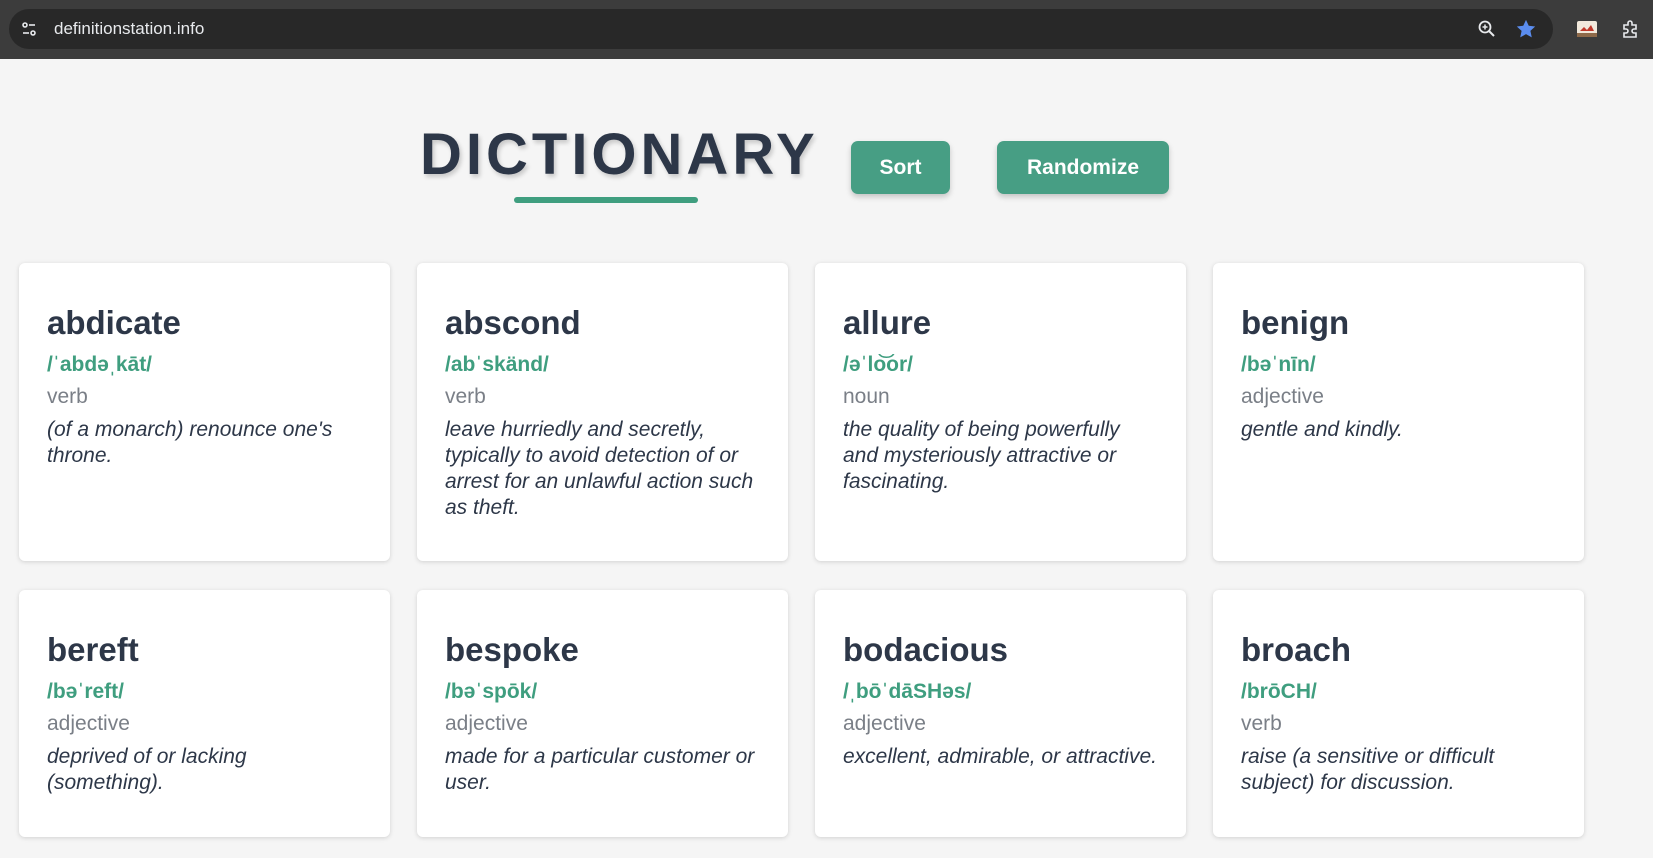  Describe the element at coordinates (1278, 364) in the screenshot. I see `card-pronunciation: /bəˈnīn/` at that location.